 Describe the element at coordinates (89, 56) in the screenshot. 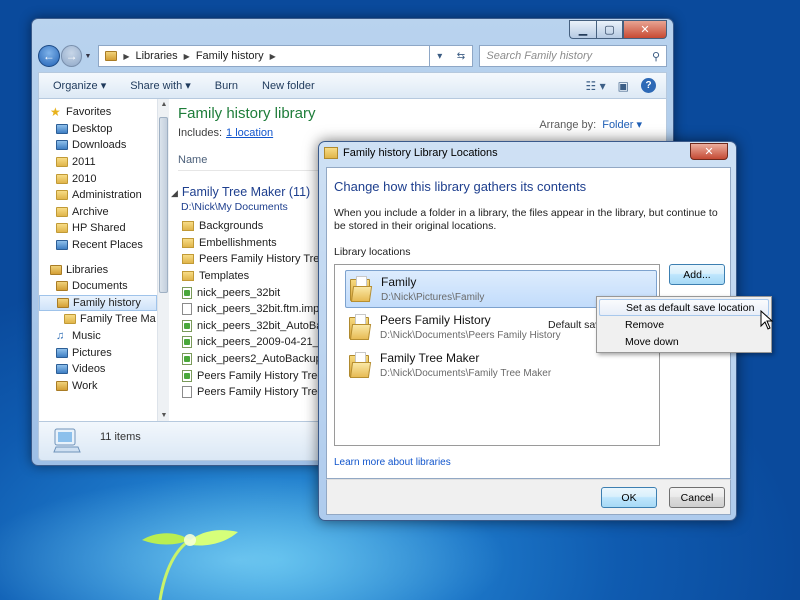

I see `recent-pages-dropdown: ▼` at that location.